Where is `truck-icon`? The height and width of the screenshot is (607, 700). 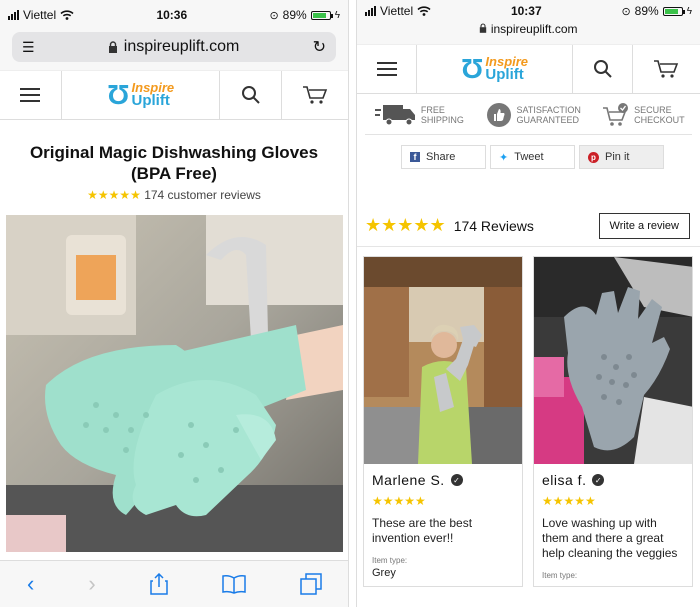 truck-icon is located at coordinates (394, 115).